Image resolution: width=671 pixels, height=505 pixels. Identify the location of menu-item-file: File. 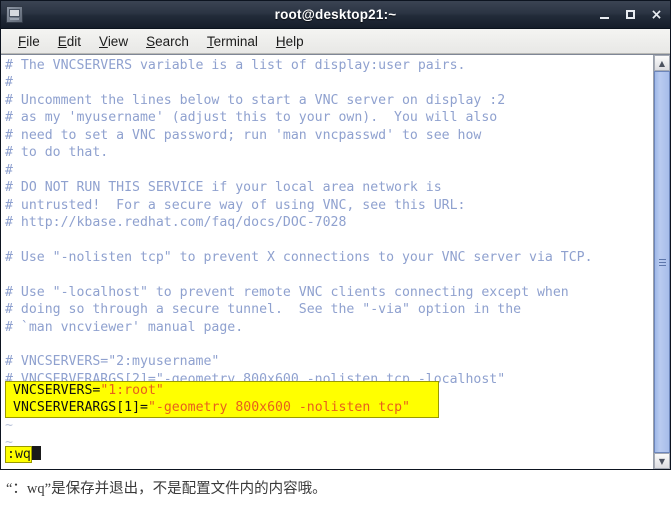
(29, 41).